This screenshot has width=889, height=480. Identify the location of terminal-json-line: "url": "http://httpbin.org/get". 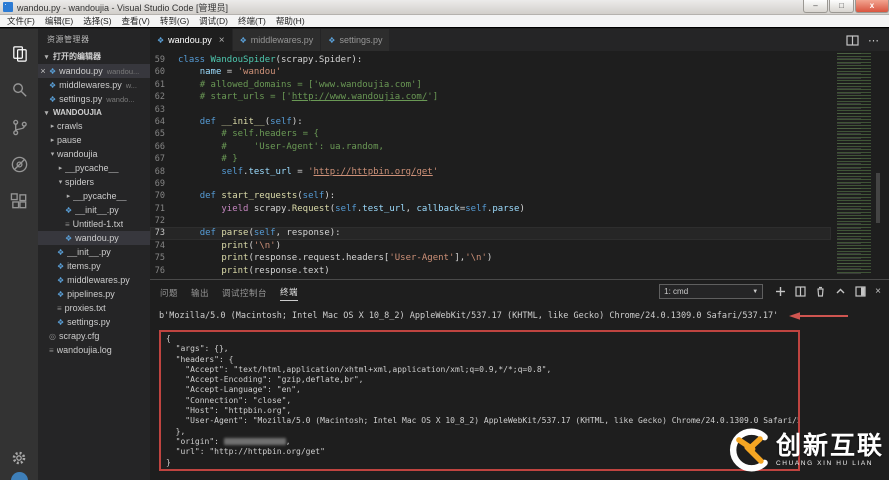
(245, 452).